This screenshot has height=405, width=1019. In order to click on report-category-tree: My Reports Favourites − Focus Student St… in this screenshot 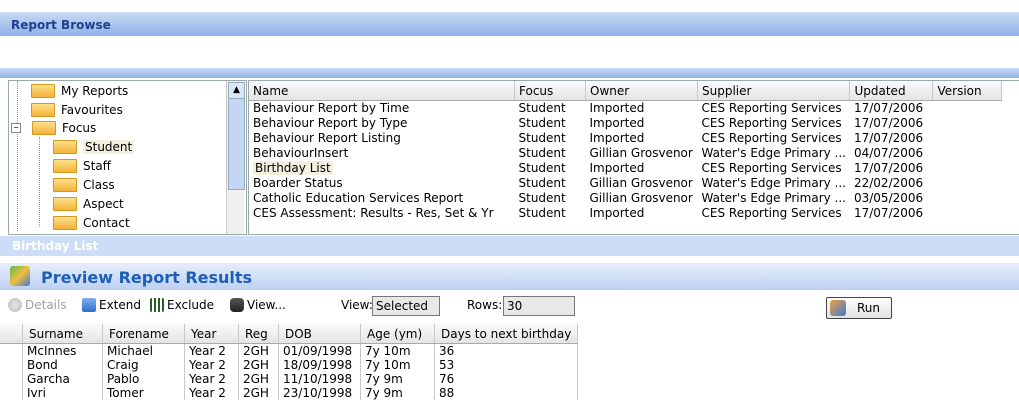, I will do `click(127, 157)`.